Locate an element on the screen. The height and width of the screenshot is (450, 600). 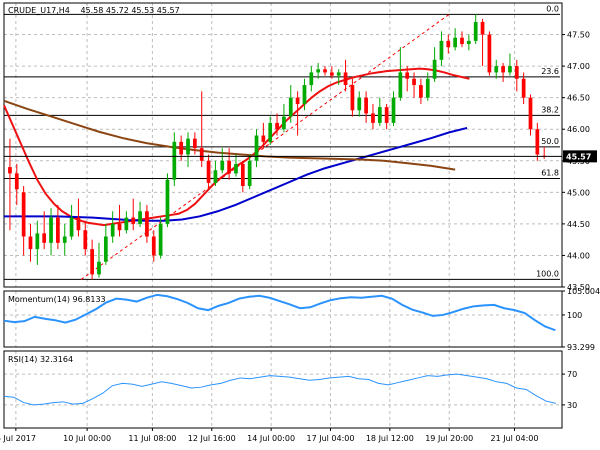
y-tick-label: 47.50 is located at coordinates (578, 35).